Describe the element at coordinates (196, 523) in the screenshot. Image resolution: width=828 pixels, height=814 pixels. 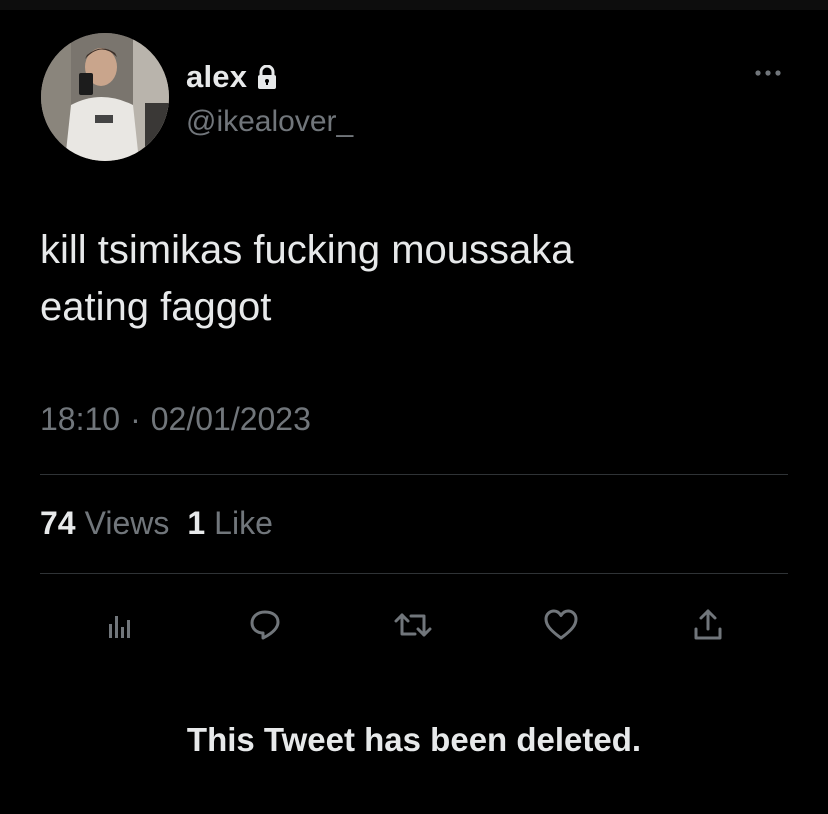
I see `likes-count: 1` at that location.